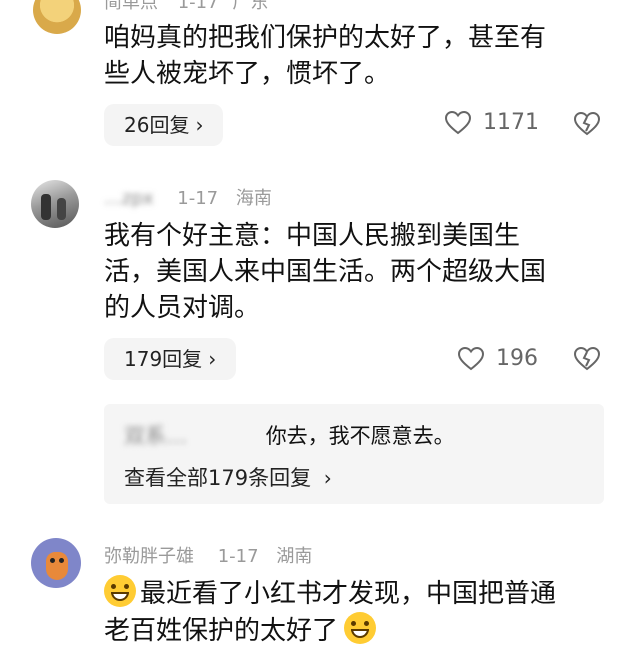 The image size is (636, 649). Describe the element at coordinates (250, 6) in the screenshot. I see `location: 广东` at that location.